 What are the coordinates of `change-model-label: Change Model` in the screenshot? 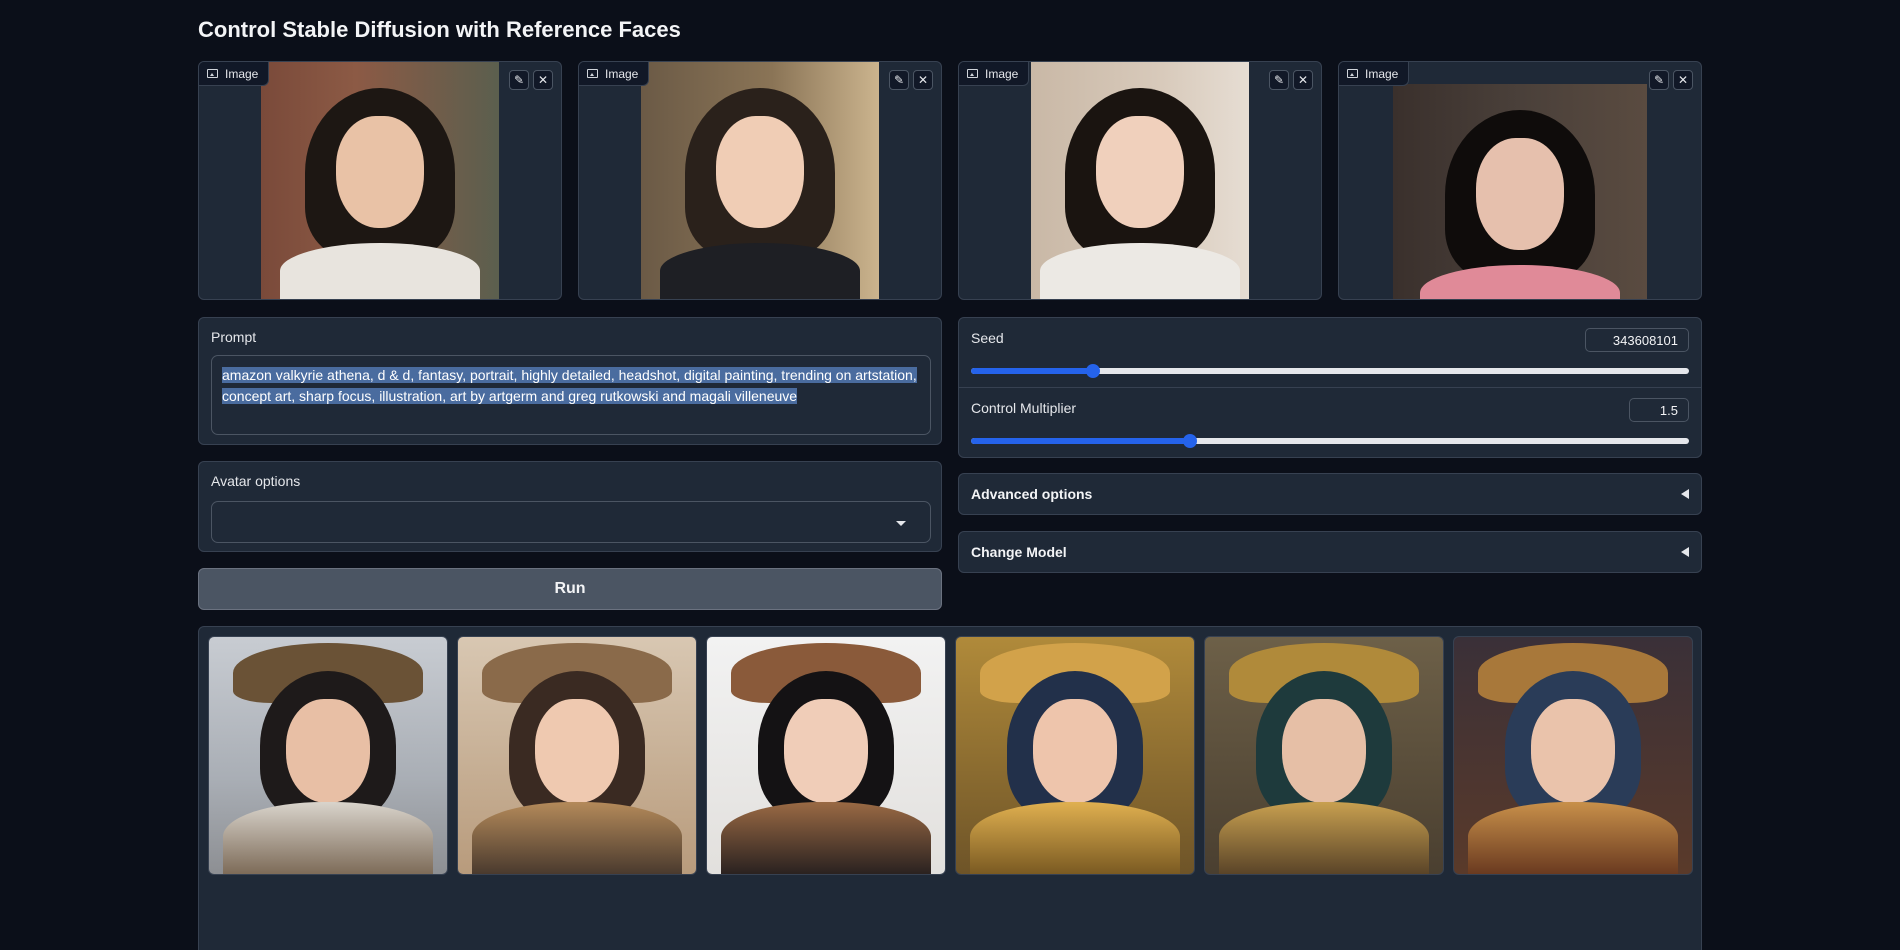 It's located at (1019, 552).